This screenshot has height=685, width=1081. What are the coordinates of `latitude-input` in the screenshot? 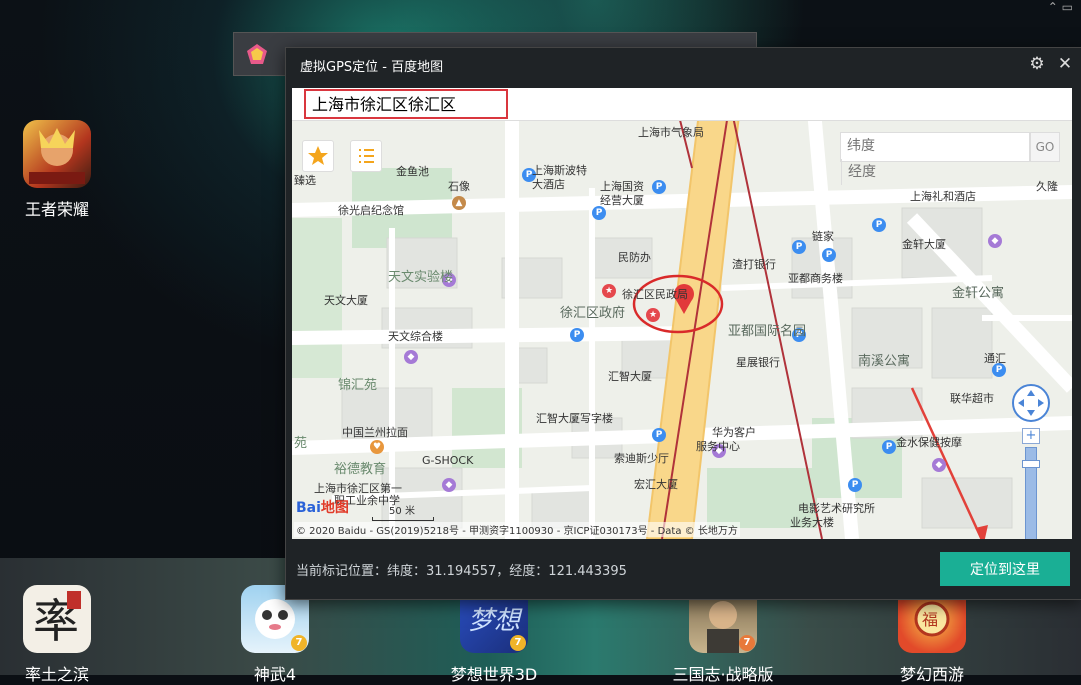 It's located at (887, 146).